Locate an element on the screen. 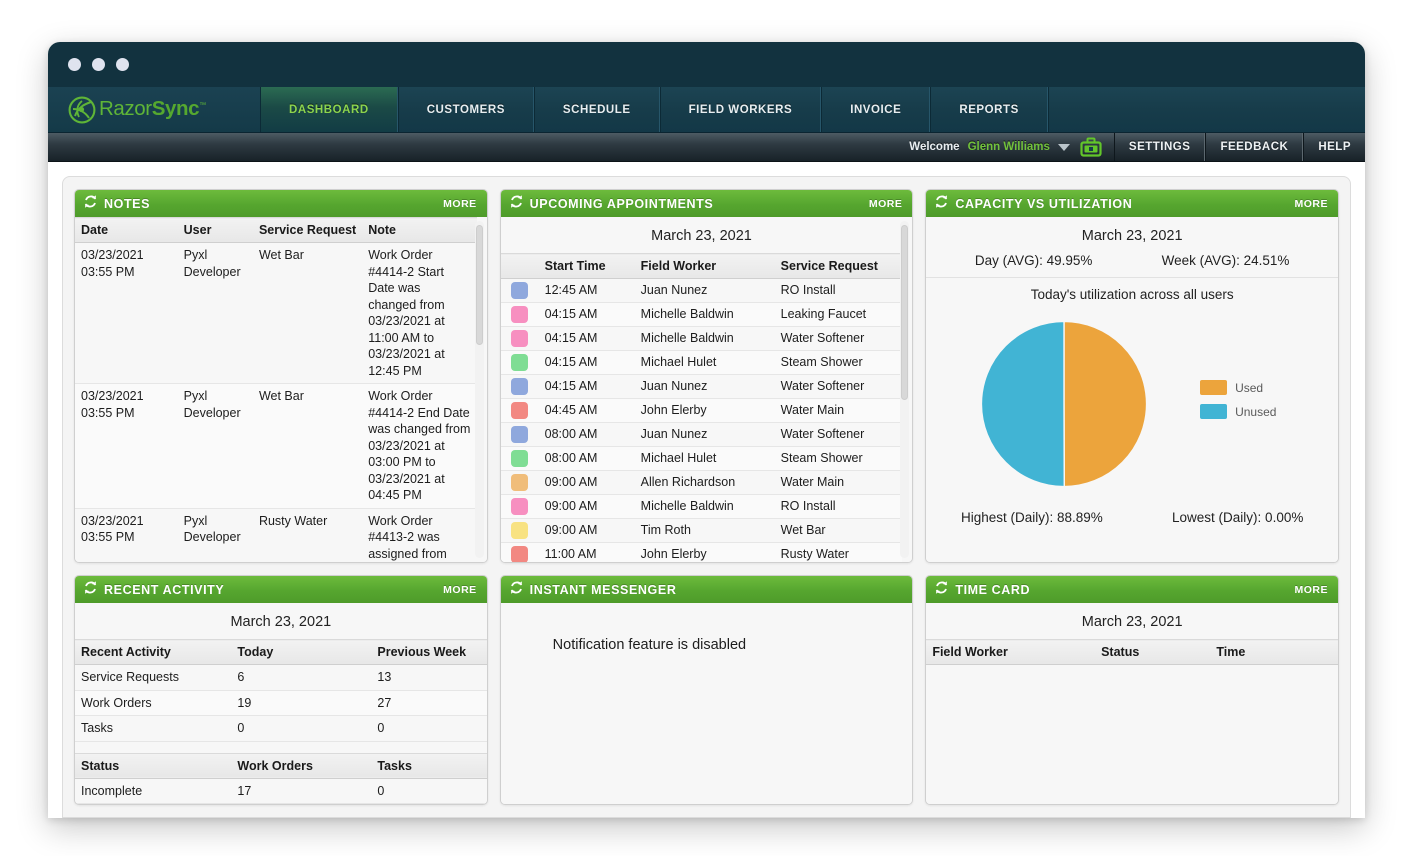 Image resolution: width=1413 pixels, height=856 pixels. appointment-cell-field-worker: Juan Nunez is located at coordinates (704, 290).